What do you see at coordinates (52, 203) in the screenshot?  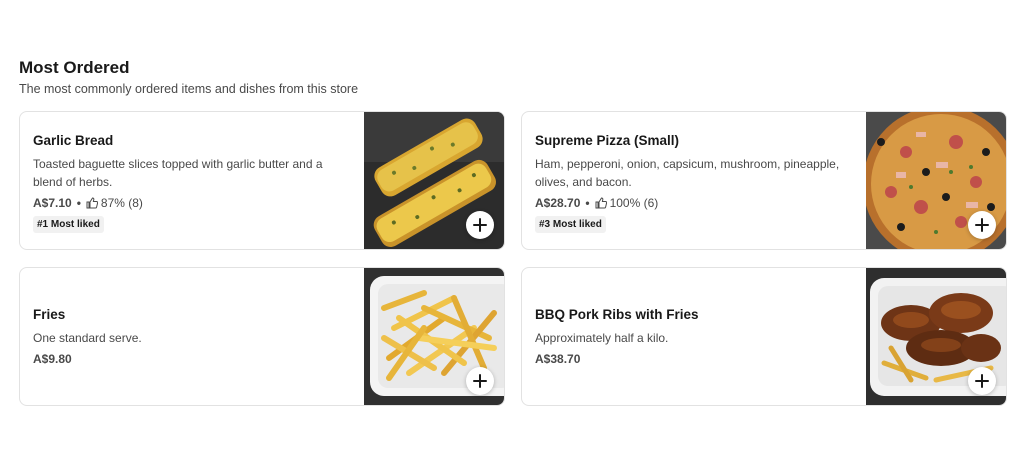 I see `item-price: A$7.10` at bounding box center [52, 203].